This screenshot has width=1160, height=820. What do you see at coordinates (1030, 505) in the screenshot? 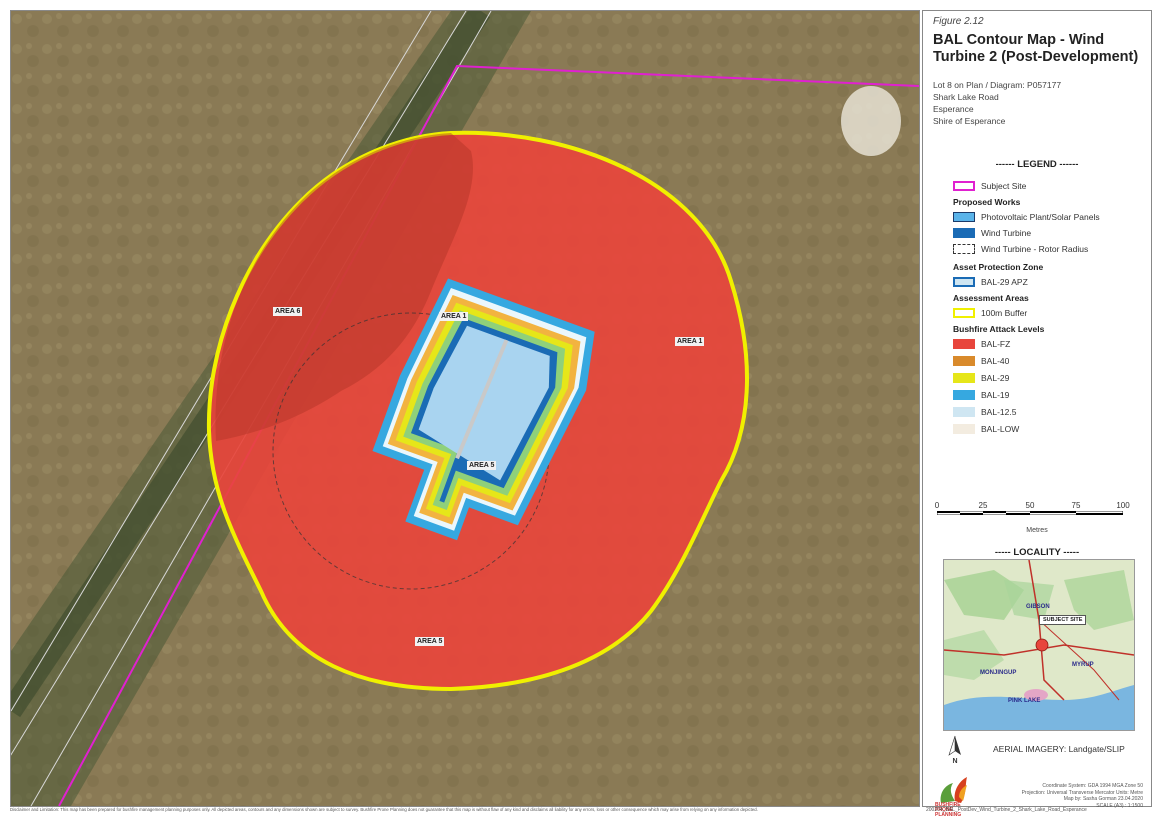
I see `scale-tick: 50` at bounding box center [1030, 505].